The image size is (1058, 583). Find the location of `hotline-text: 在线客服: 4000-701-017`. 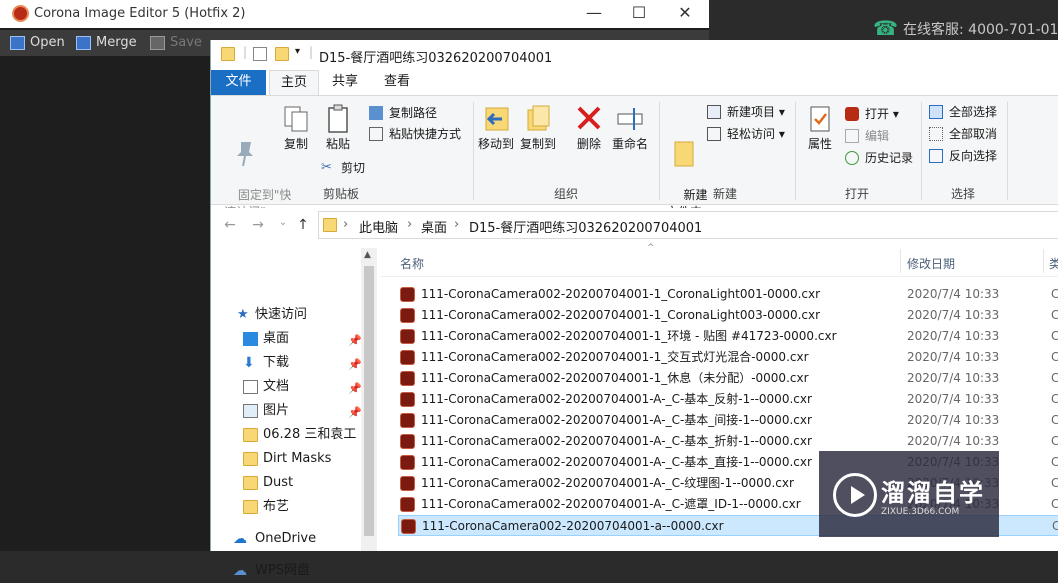

hotline-text: 在线客服: 4000-701-017 is located at coordinates (980, 30).